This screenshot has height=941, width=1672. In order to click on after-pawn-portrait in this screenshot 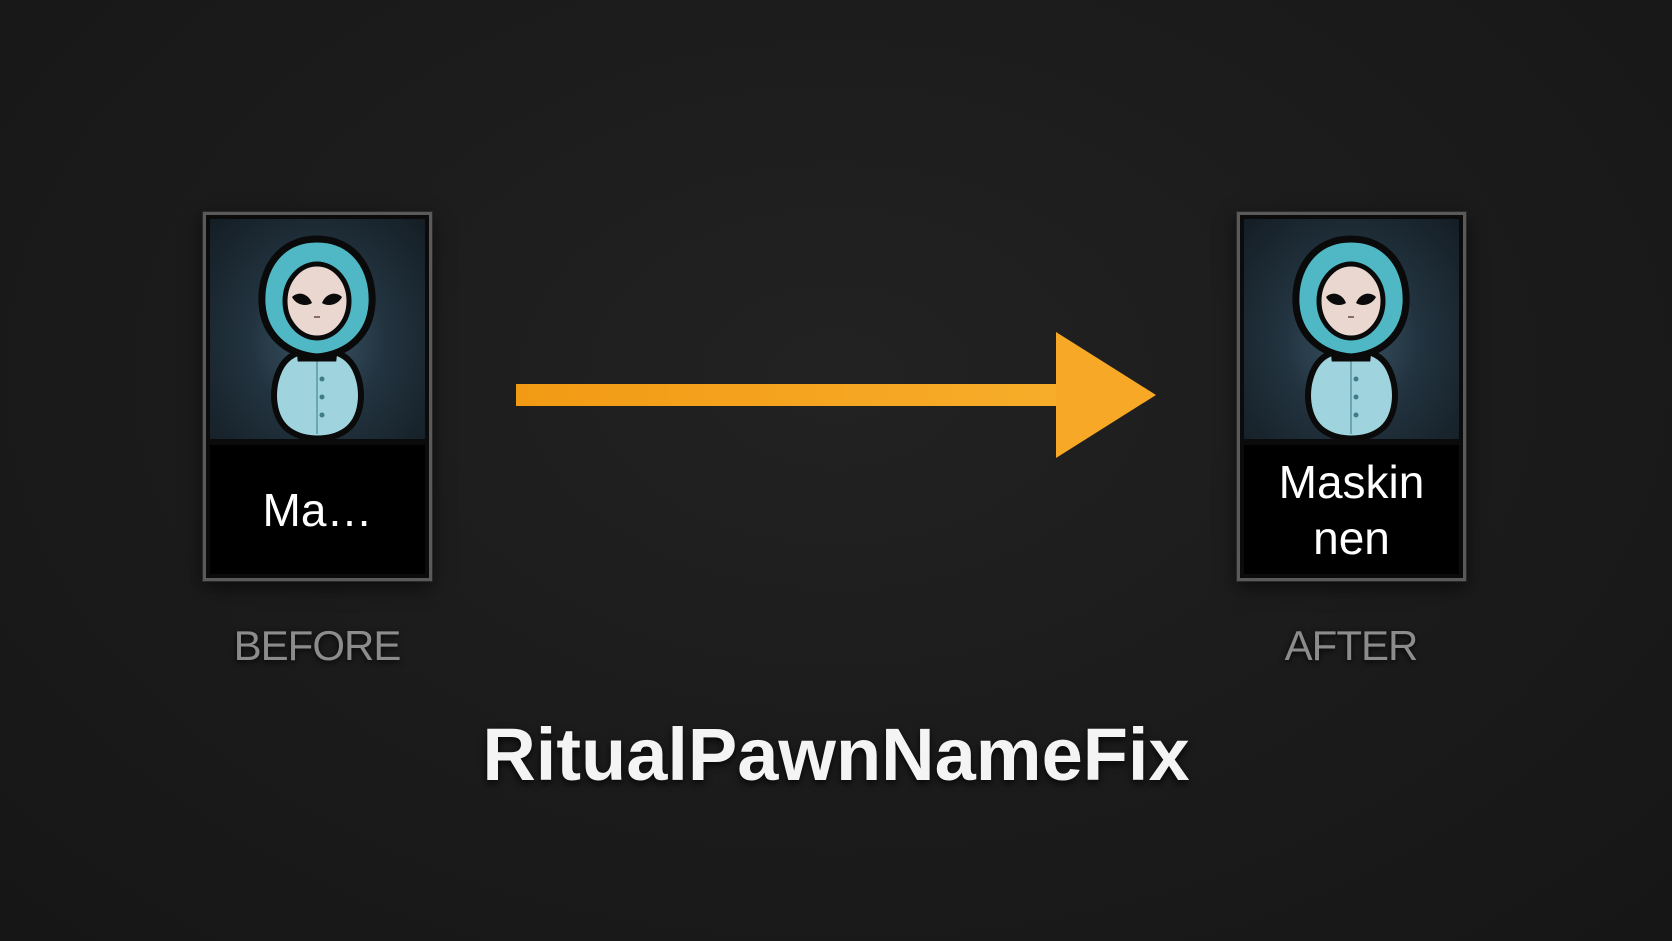, I will do `click(1351, 329)`.